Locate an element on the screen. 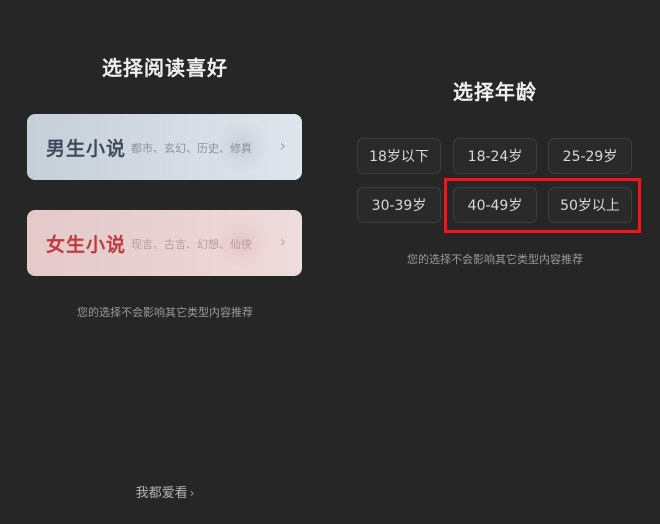 Image resolution: width=660 pixels, height=524 pixels. age-selection-title: 选择年龄 is located at coordinates (495, 92).